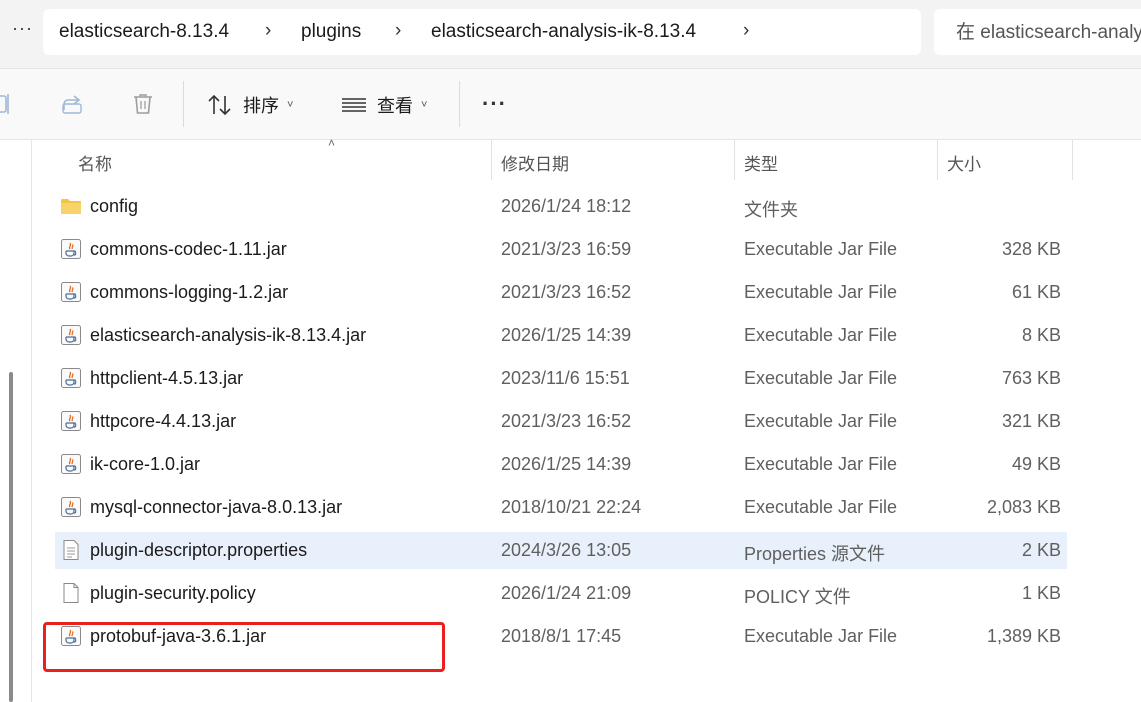 This screenshot has width=1141, height=702. What do you see at coordinates (95, 162) in the screenshot?
I see `column-header-name: 名称` at bounding box center [95, 162].